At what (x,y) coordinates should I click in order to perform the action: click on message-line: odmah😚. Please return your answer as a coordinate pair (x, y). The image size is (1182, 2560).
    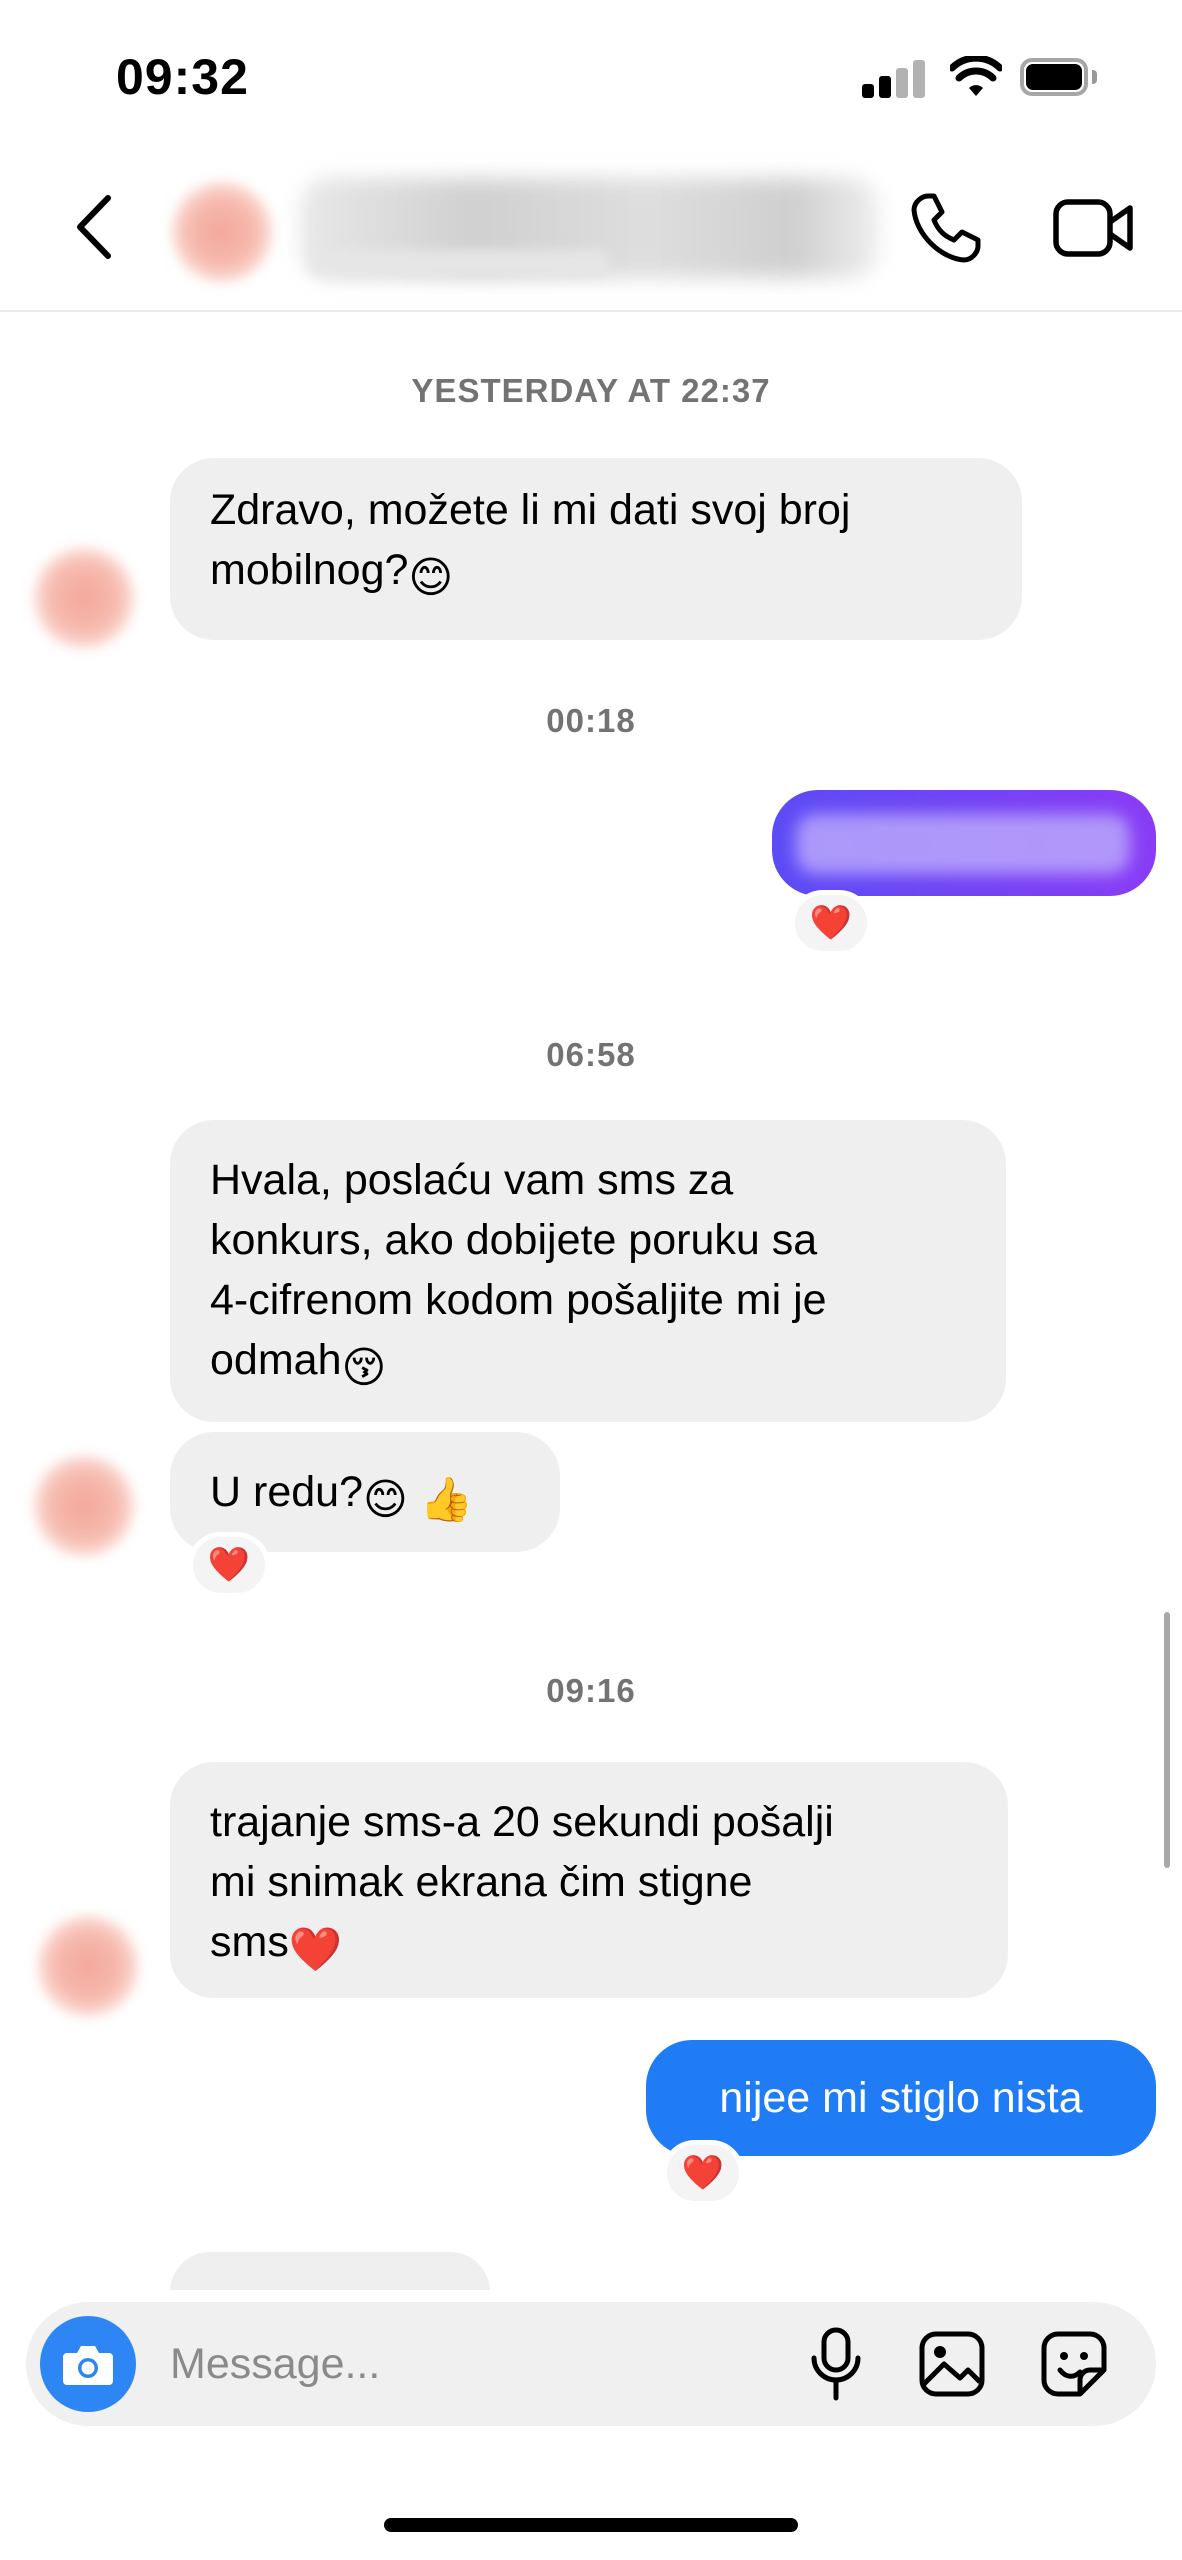
    Looking at the image, I should click on (588, 1364).